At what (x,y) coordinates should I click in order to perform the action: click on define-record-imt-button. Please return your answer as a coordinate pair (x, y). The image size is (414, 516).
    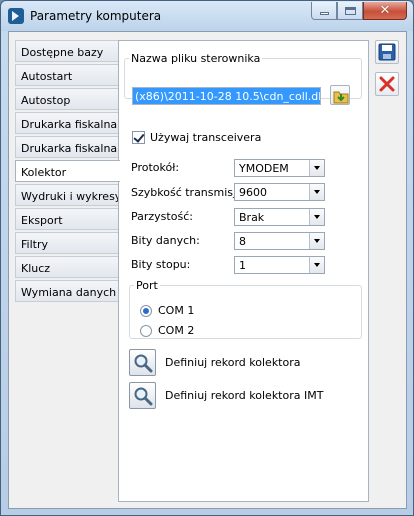
    Looking at the image, I should click on (142, 395).